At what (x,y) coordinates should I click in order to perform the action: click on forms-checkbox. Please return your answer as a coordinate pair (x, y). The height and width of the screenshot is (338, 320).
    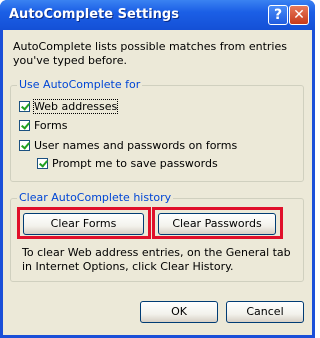
    Looking at the image, I should click on (24, 125).